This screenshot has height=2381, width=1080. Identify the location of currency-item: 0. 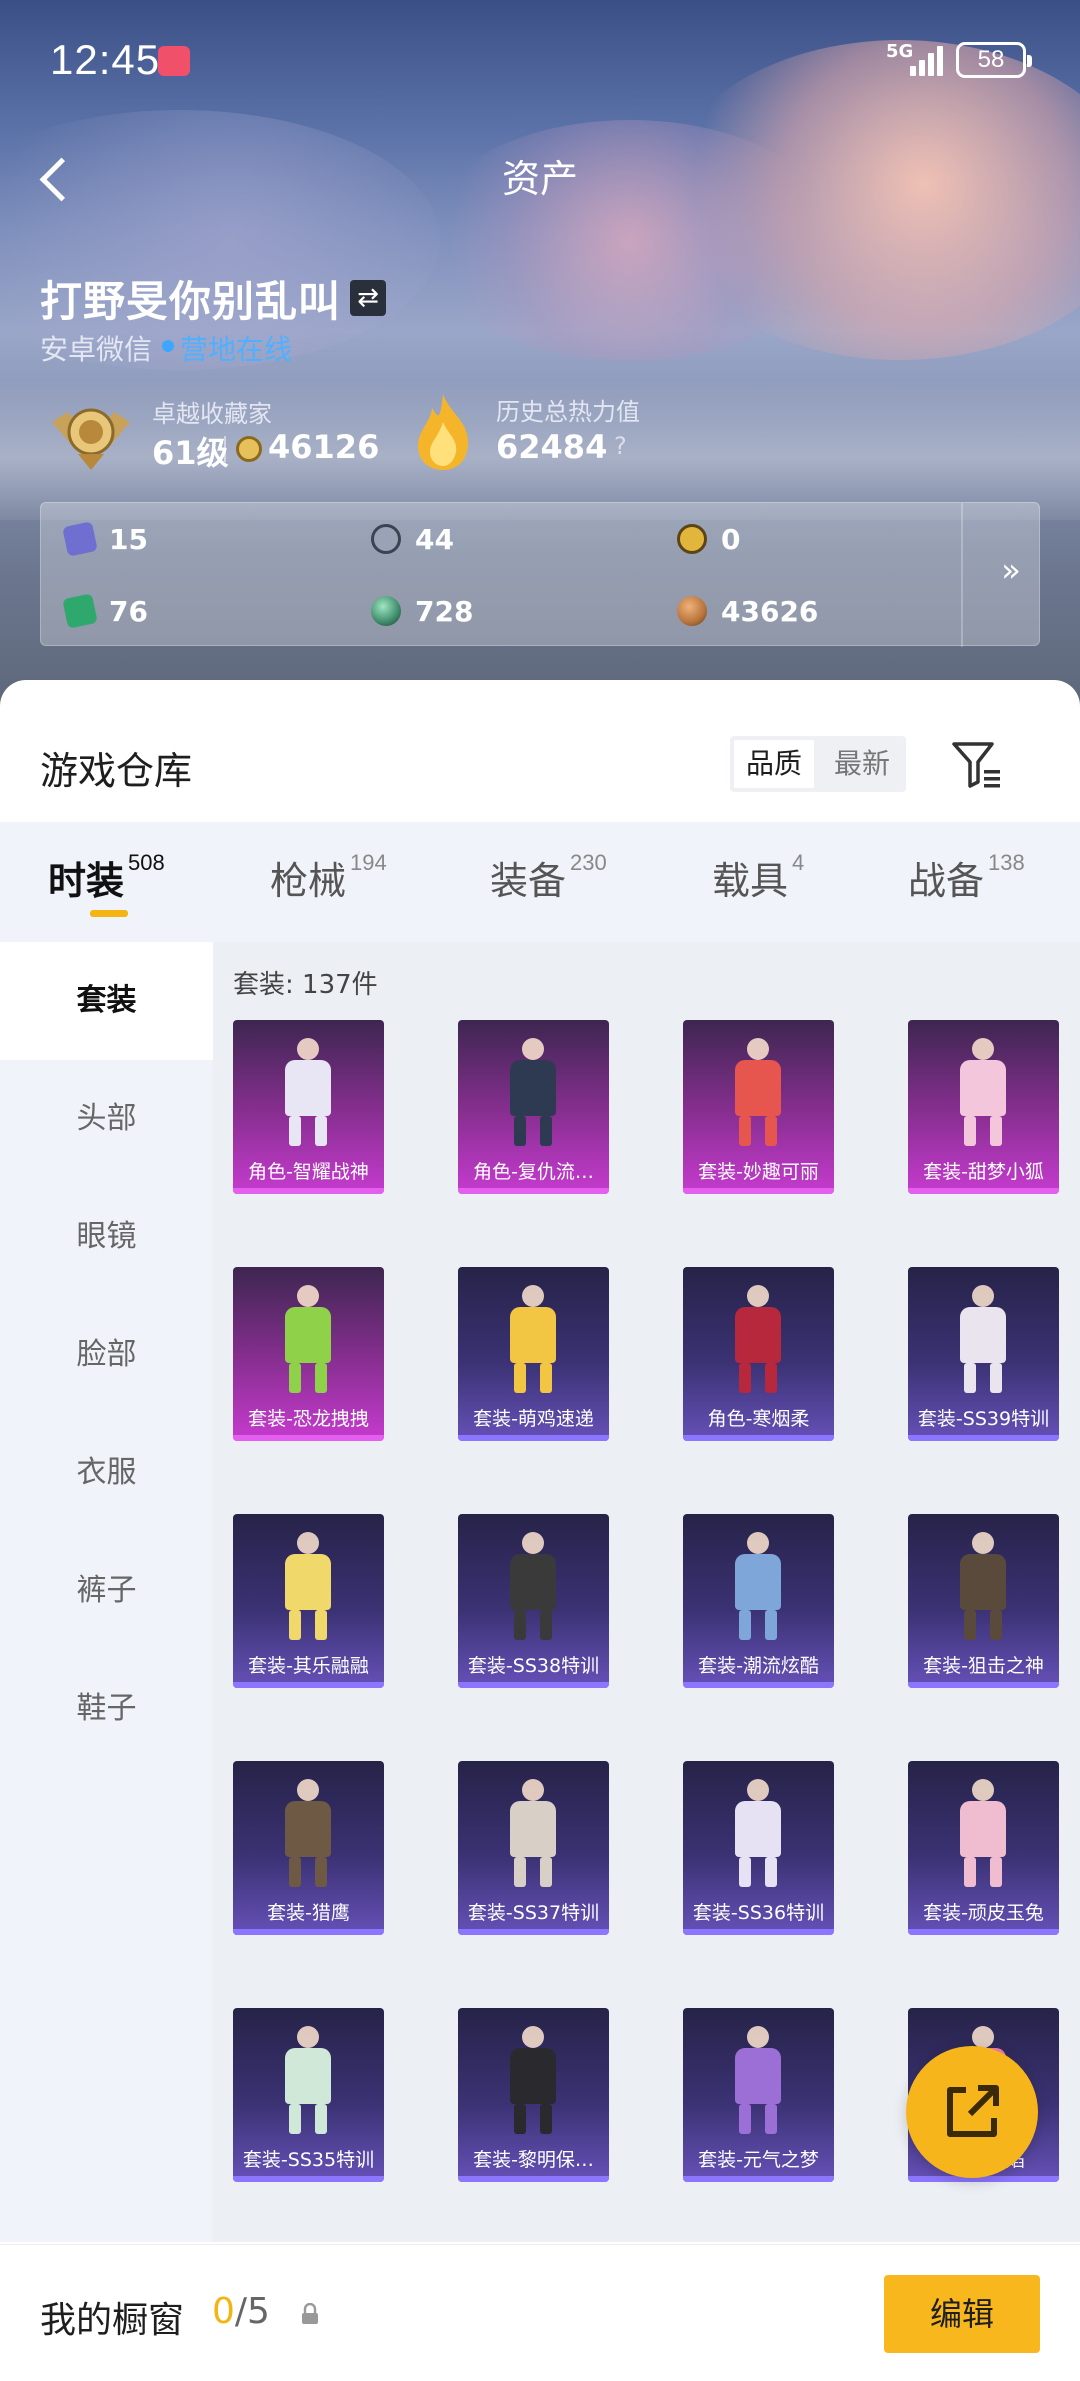
(708, 539).